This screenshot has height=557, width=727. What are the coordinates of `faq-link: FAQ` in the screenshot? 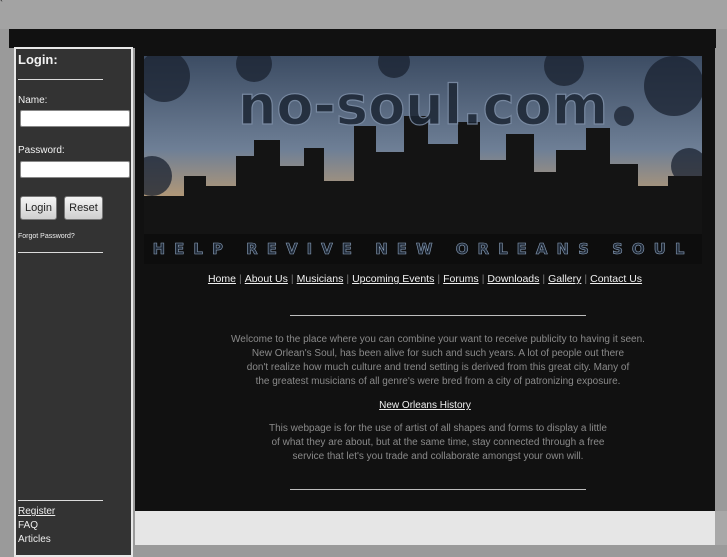 It's located at (28, 525).